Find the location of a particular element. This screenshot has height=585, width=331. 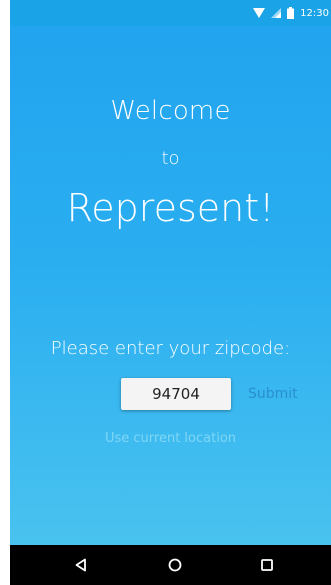

zipcode-prompt: Please enter your zipcode: is located at coordinates (170, 348).